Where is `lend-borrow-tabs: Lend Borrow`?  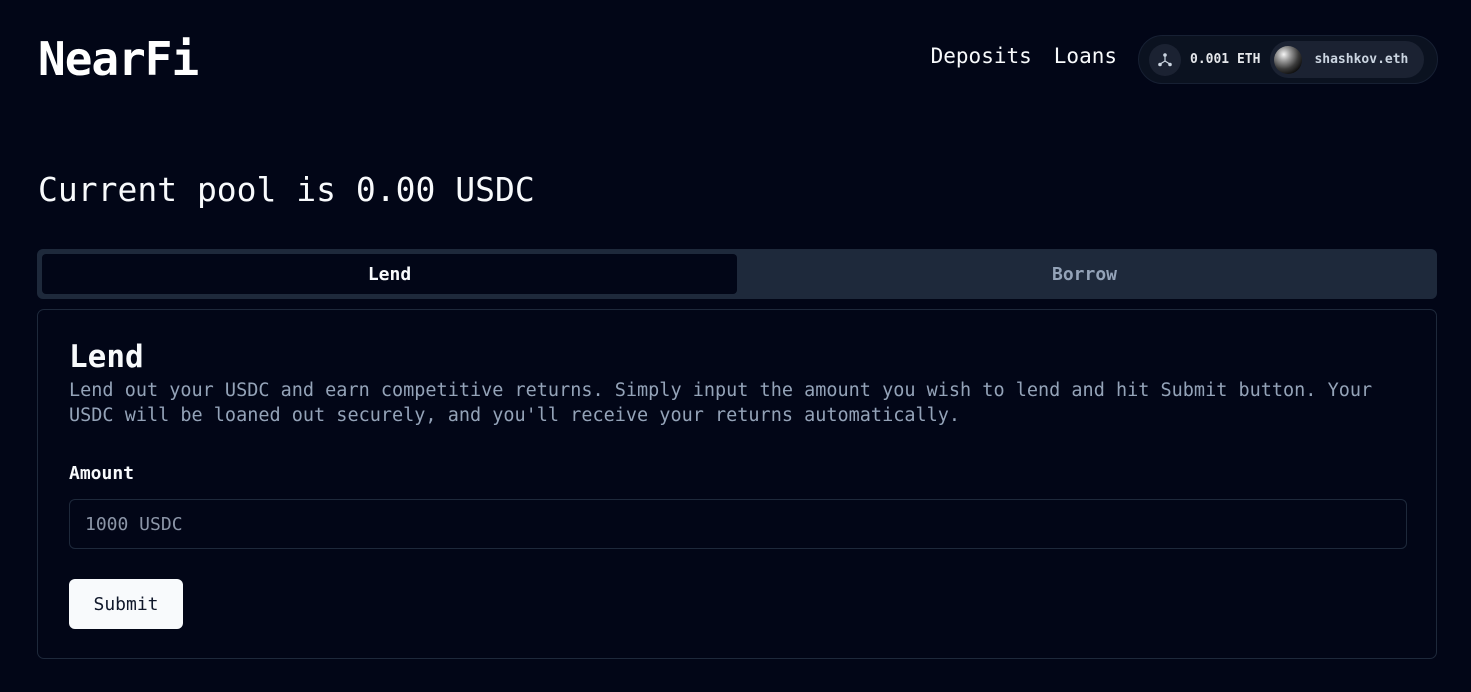 lend-borrow-tabs: Lend Borrow is located at coordinates (737, 274).